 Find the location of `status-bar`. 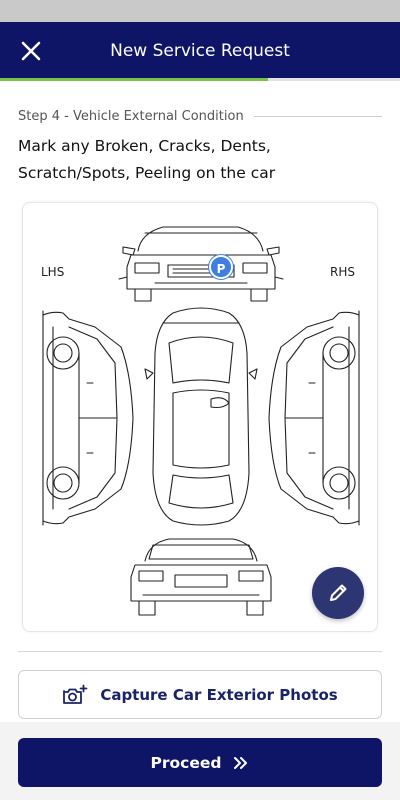

status-bar is located at coordinates (200, 11).